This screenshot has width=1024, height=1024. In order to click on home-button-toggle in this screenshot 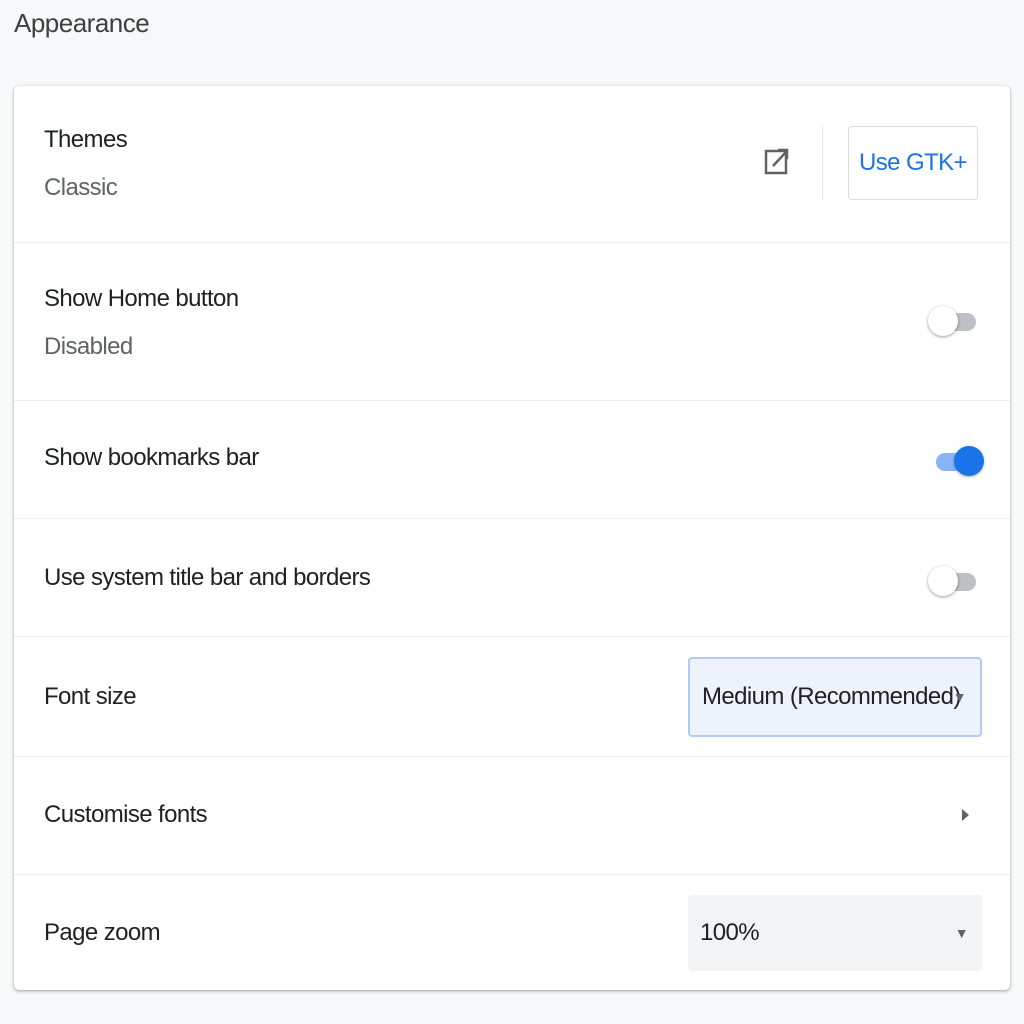, I will do `click(954, 321)`.